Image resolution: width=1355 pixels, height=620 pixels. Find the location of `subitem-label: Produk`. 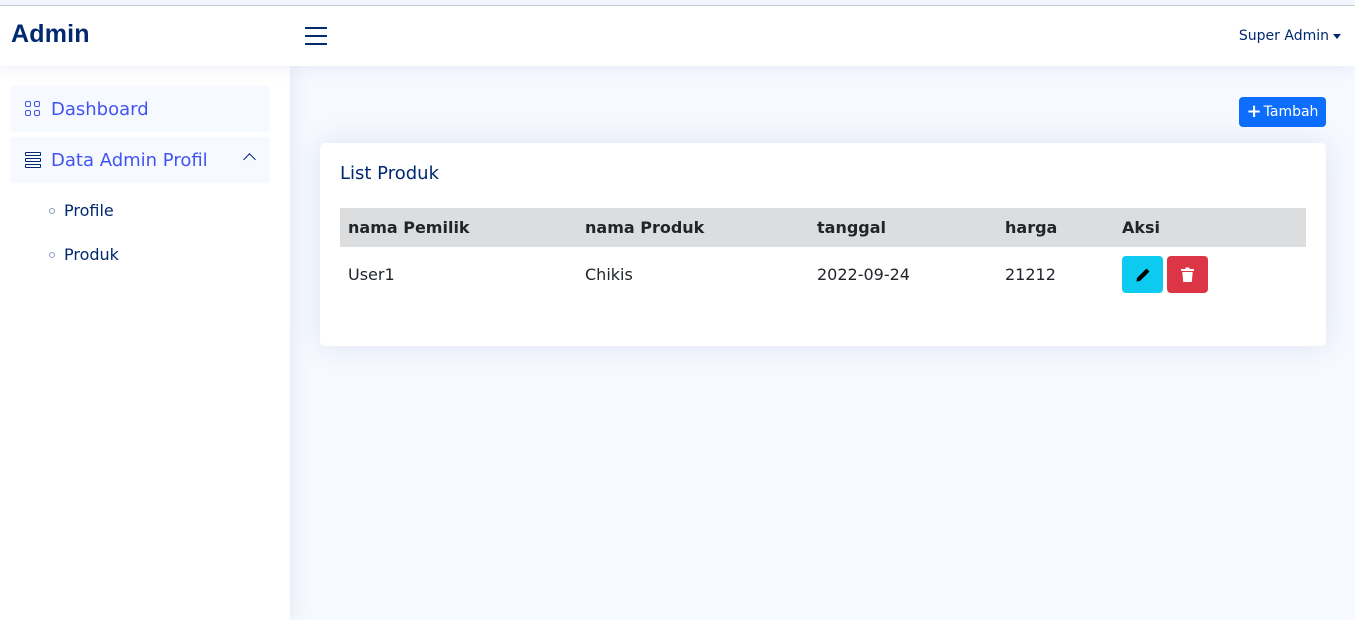

subitem-label: Produk is located at coordinates (91, 254).